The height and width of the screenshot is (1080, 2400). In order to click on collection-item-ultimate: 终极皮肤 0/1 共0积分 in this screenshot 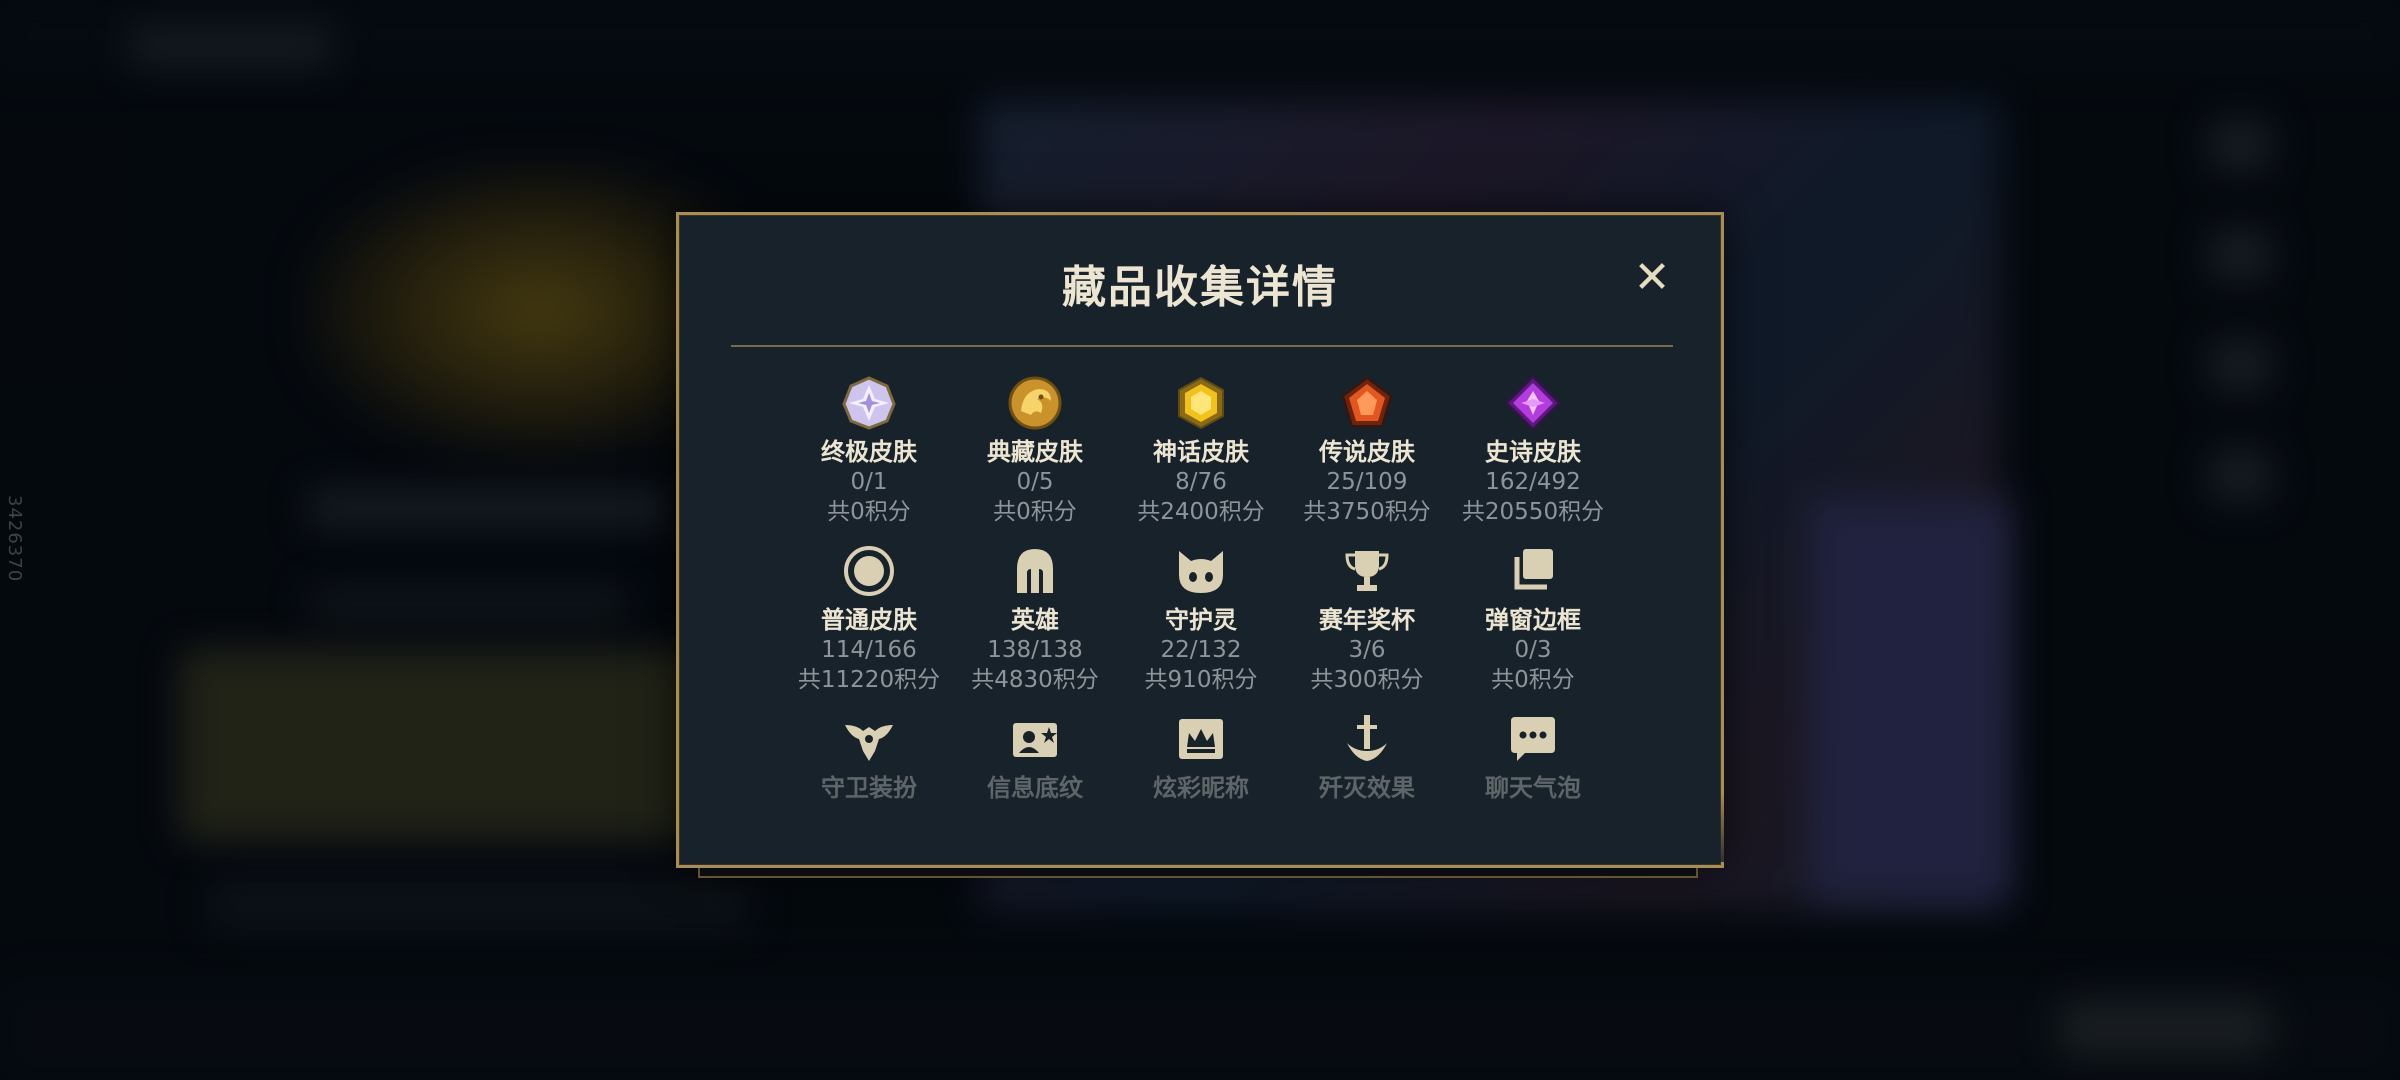, I will do `click(869, 451)`.